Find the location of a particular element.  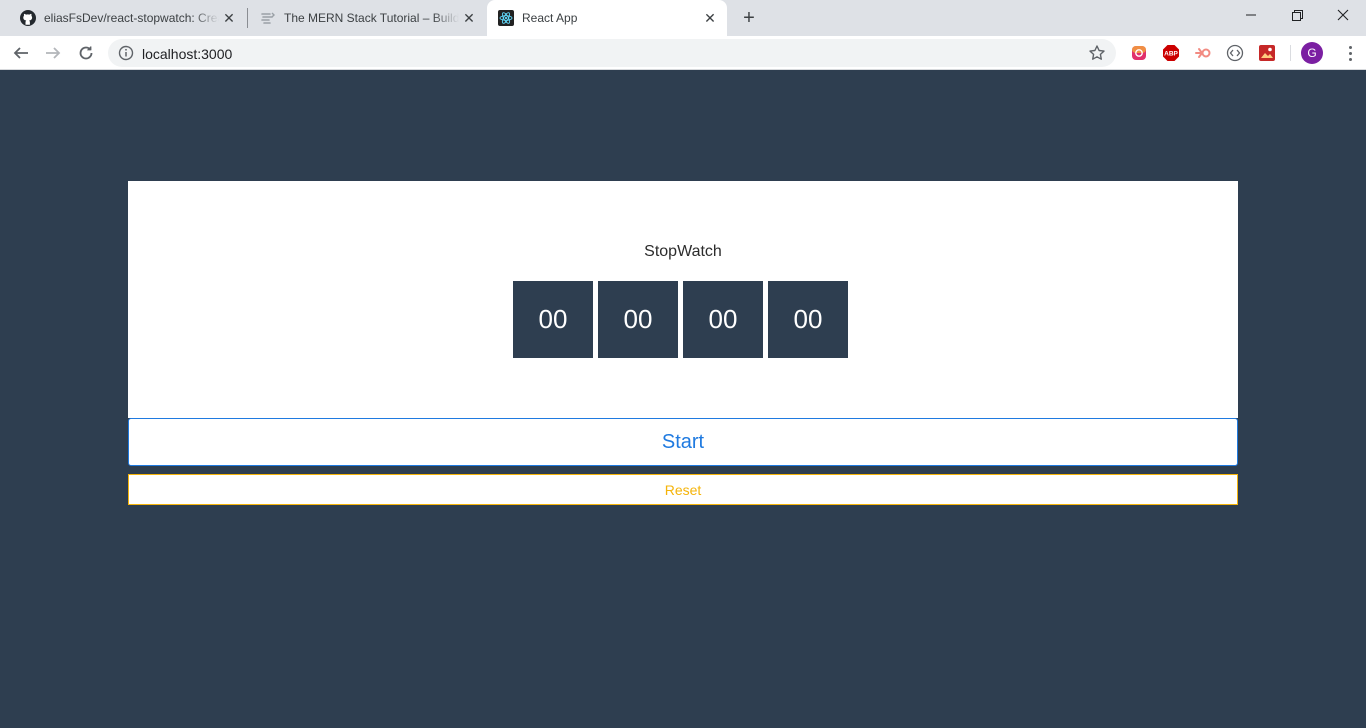

tab-title: eliasFsDev/react-stopwatch: Crea is located at coordinates (131, 18).